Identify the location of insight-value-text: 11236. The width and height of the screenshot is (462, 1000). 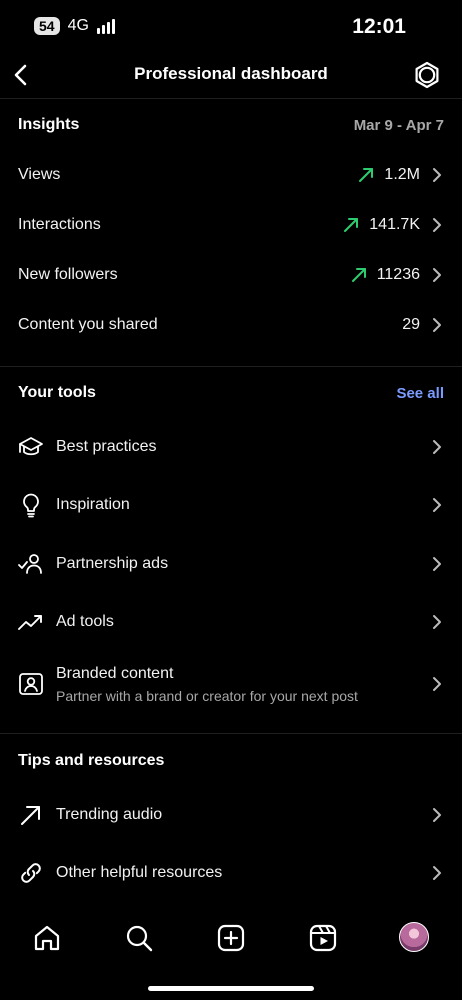
(398, 274).